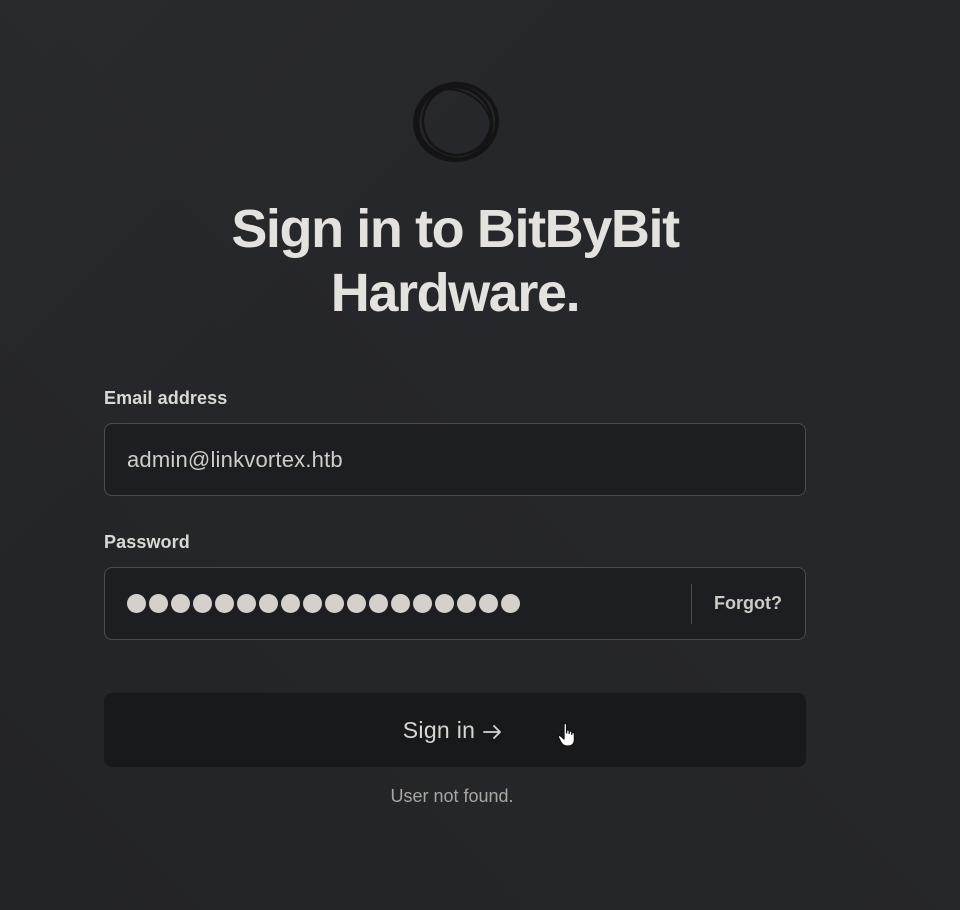 Image resolution: width=960 pixels, height=910 pixels. Describe the element at coordinates (166, 398) in the screenshot. I see `email-label: Email address` at that location.